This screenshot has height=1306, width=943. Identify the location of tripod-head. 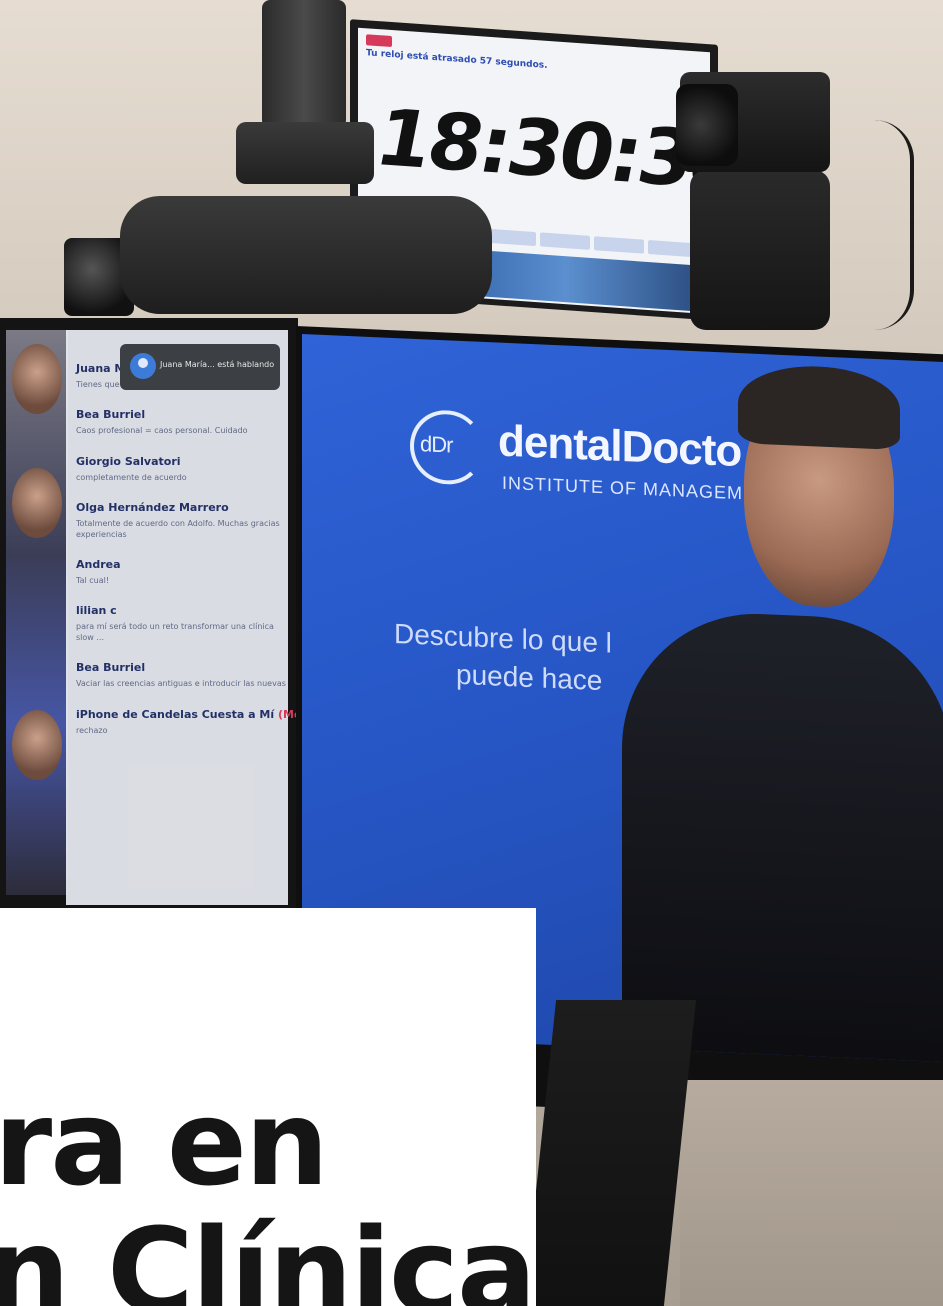
(760, 250).